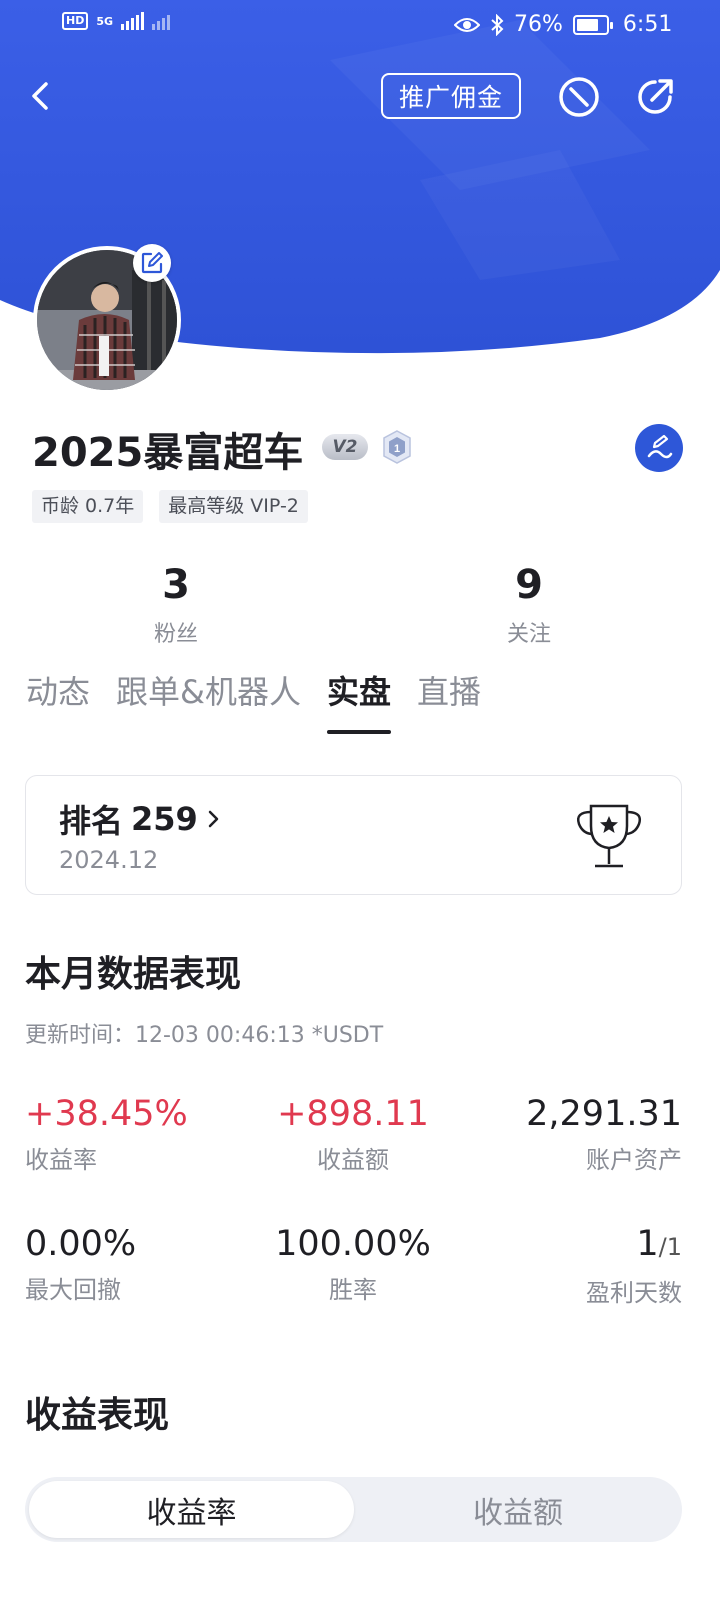  Describe the element at coordinates (353, 1114) in the screenshot. I see `profit-amount-value: +898.11` at that location.